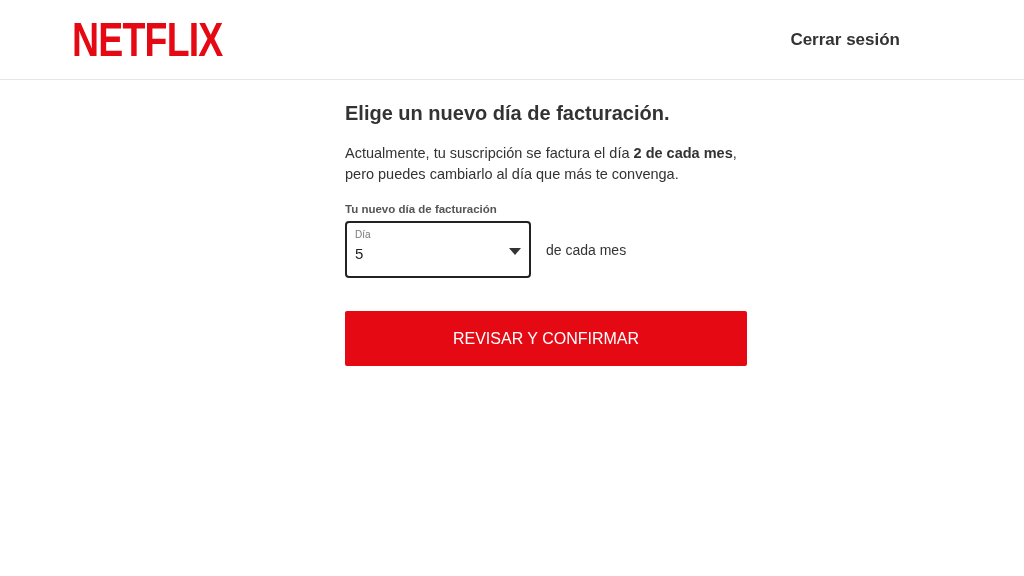 The image size is (1024, 576). Describe the element at coordinates (147, 39) in the screenshot. I see `netflix-logo: NETFLIX` at that location.